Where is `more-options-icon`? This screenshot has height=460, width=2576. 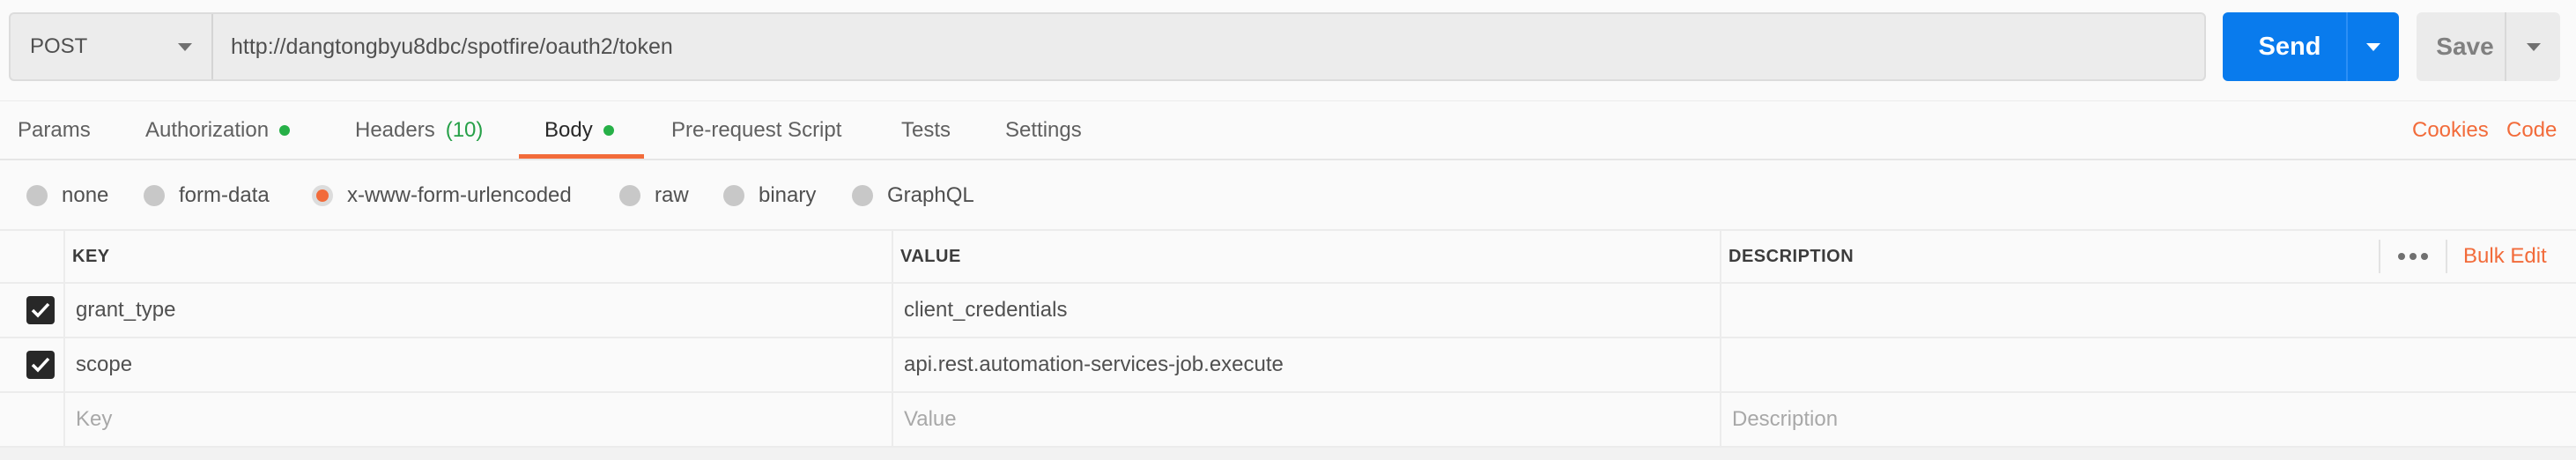
more-options-icon is located at coordinates (2413, 257).